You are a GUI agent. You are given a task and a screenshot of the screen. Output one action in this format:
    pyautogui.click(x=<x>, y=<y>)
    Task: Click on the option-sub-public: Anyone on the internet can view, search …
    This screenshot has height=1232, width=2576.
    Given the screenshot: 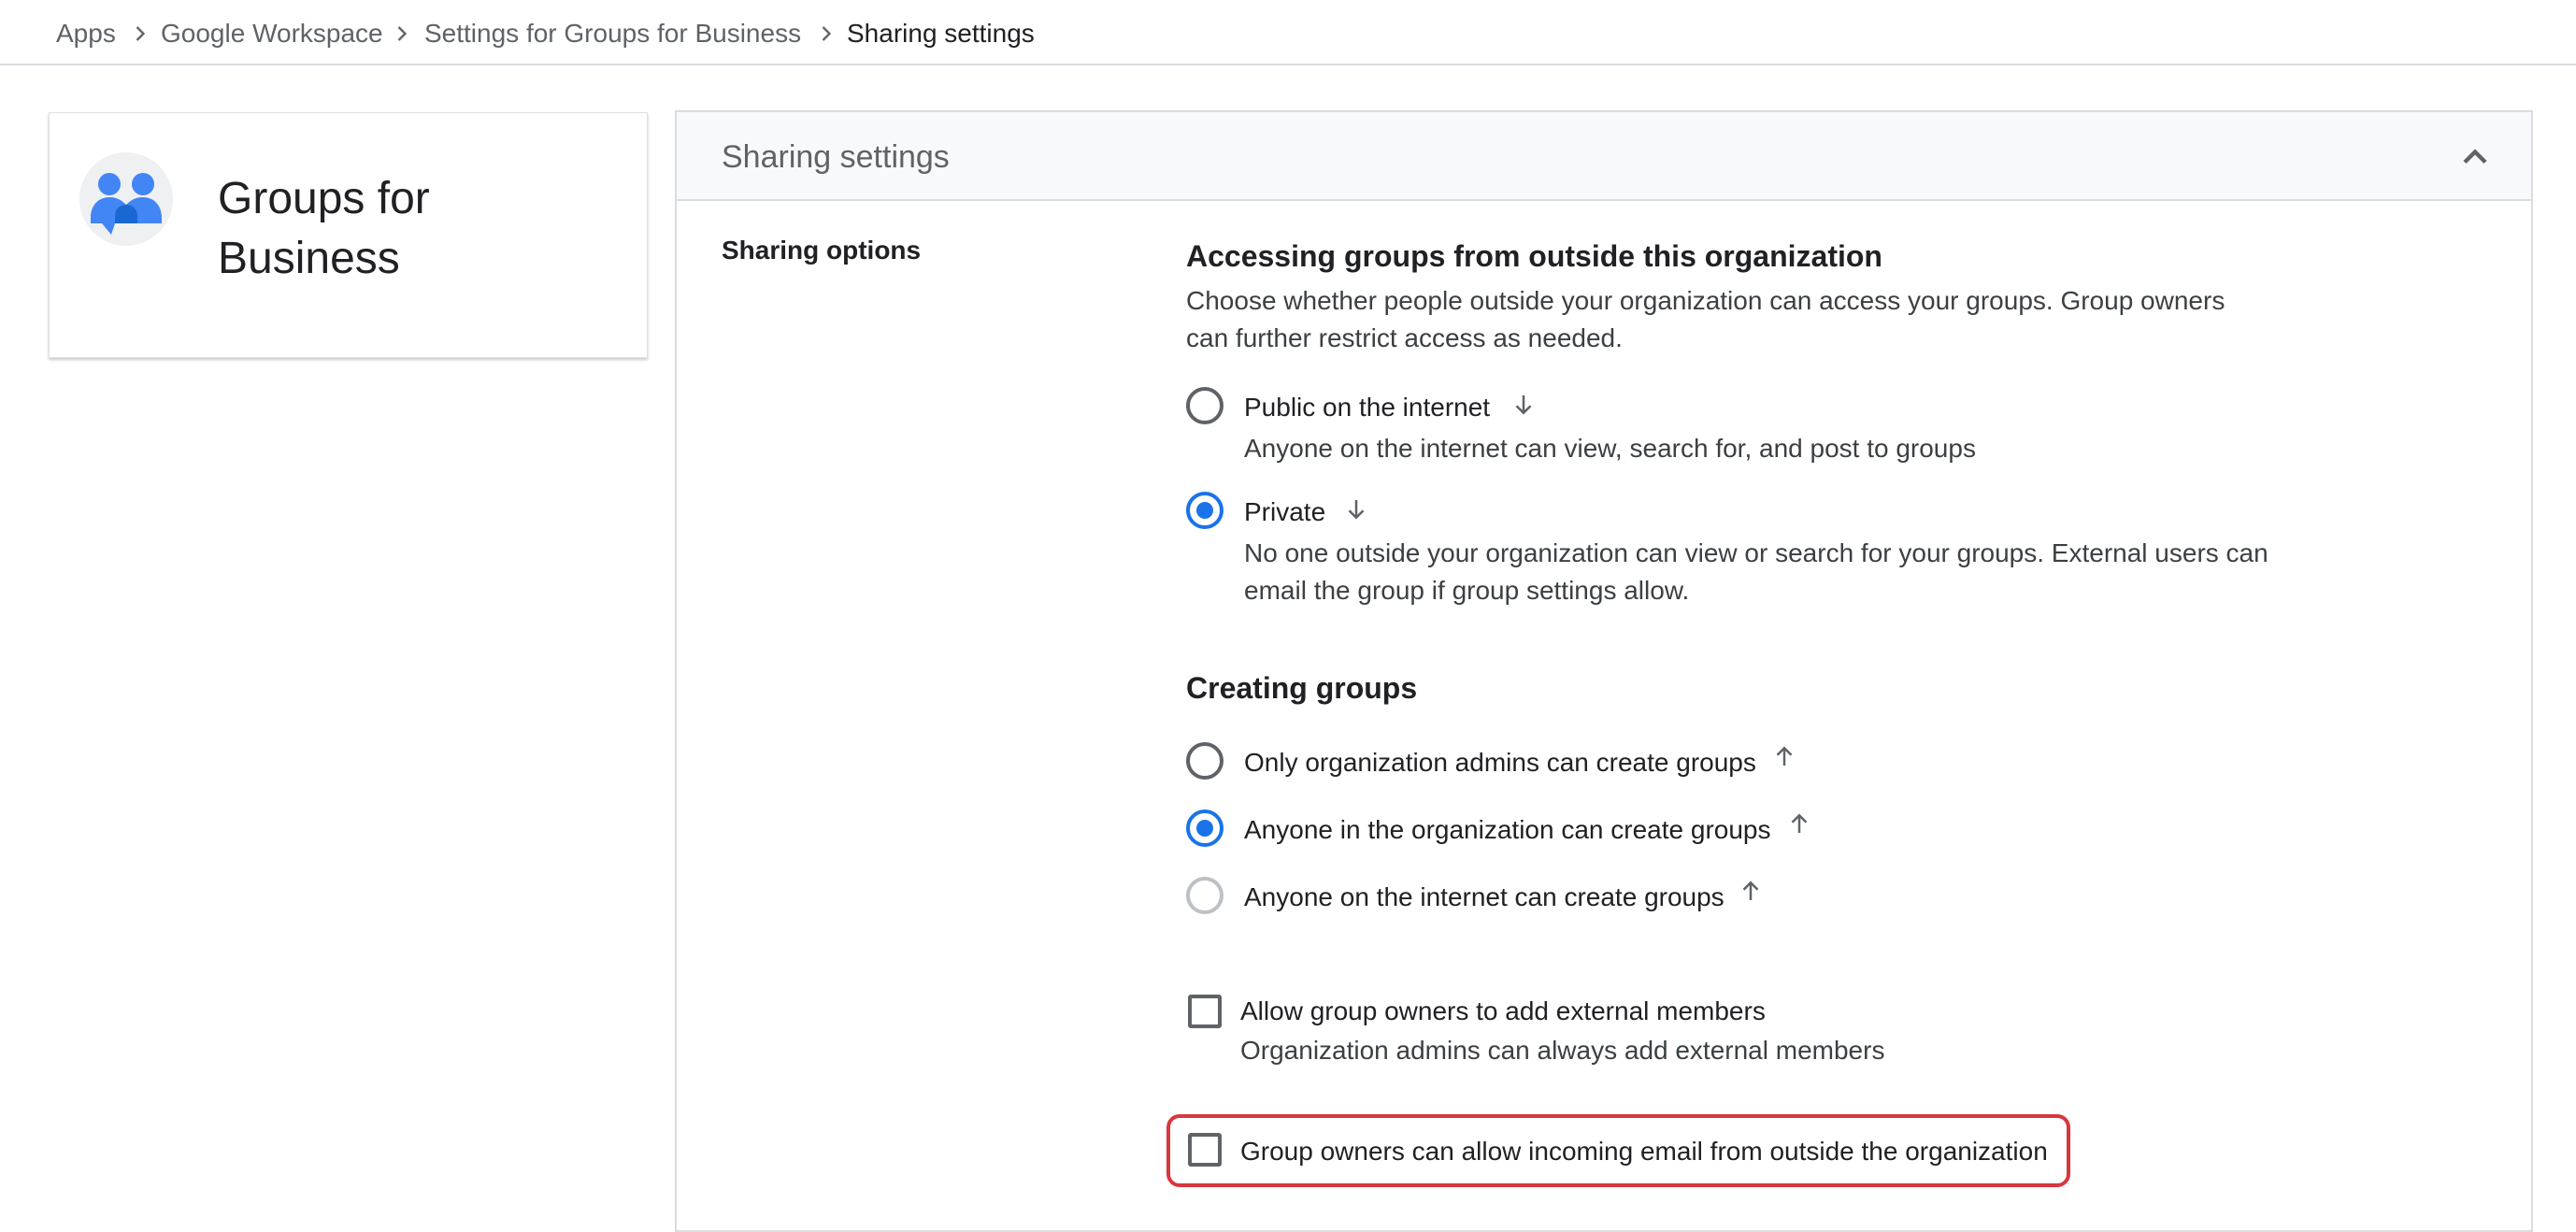 What is the action you would take?
    pyautogui.click(x=1610, y=448)
    